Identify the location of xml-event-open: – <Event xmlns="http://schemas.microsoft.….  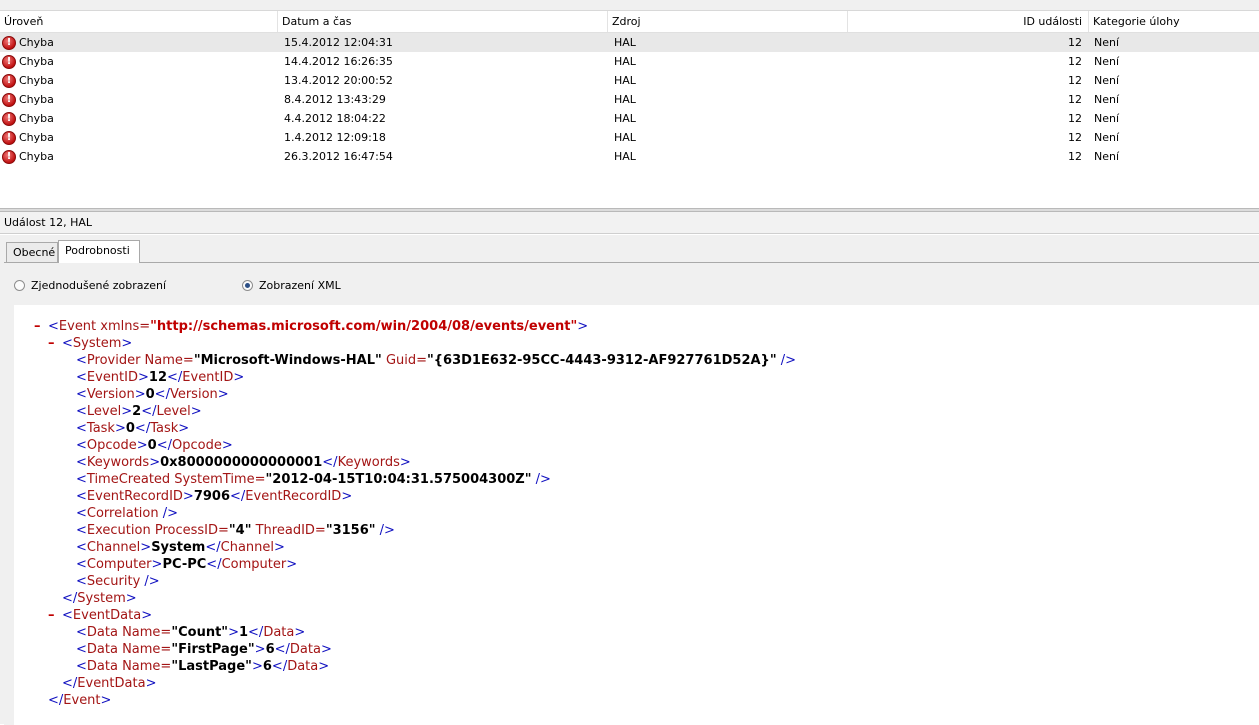
(311, 326).